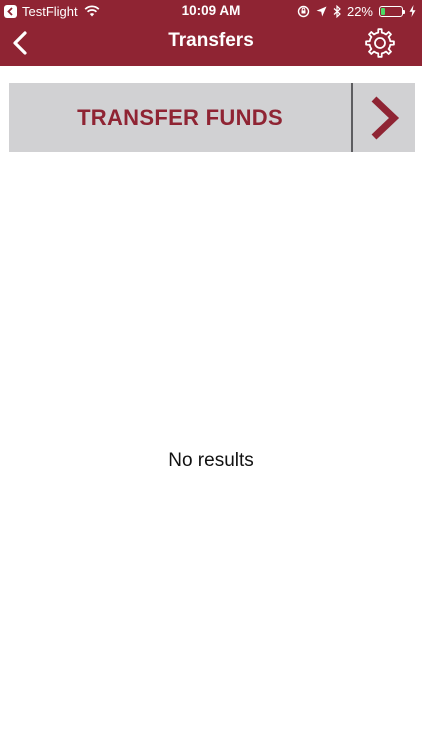 The image size is (422, 750). I want to click on app-header: TestFlight 10:09 AM 22% Transfers, so click(211, 33).